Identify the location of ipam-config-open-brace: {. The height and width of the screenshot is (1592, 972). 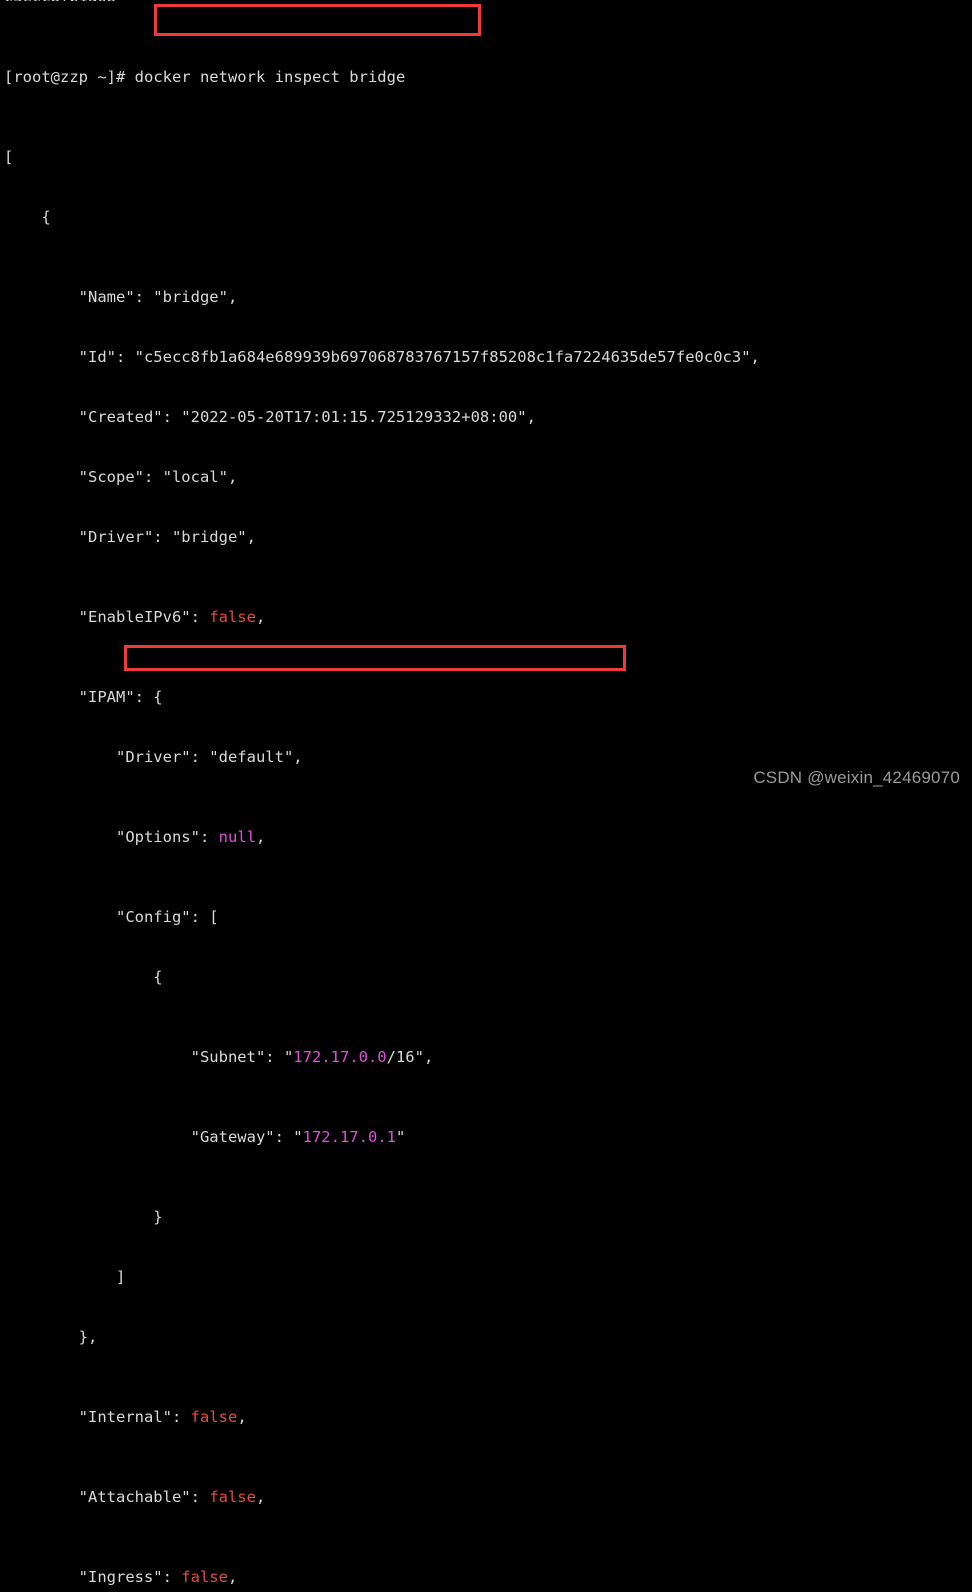
(83, 977).